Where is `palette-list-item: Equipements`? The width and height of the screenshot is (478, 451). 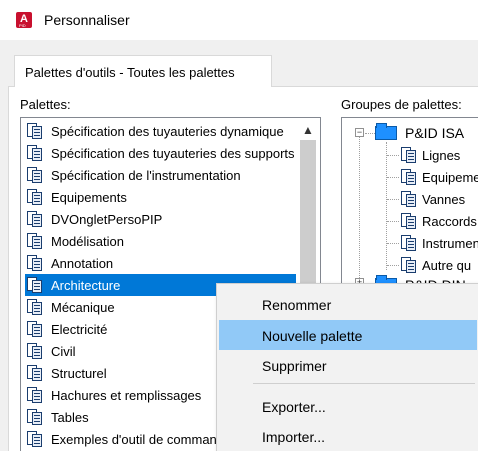 palette-list-item: Equipements is located at coordinates (160, 197).